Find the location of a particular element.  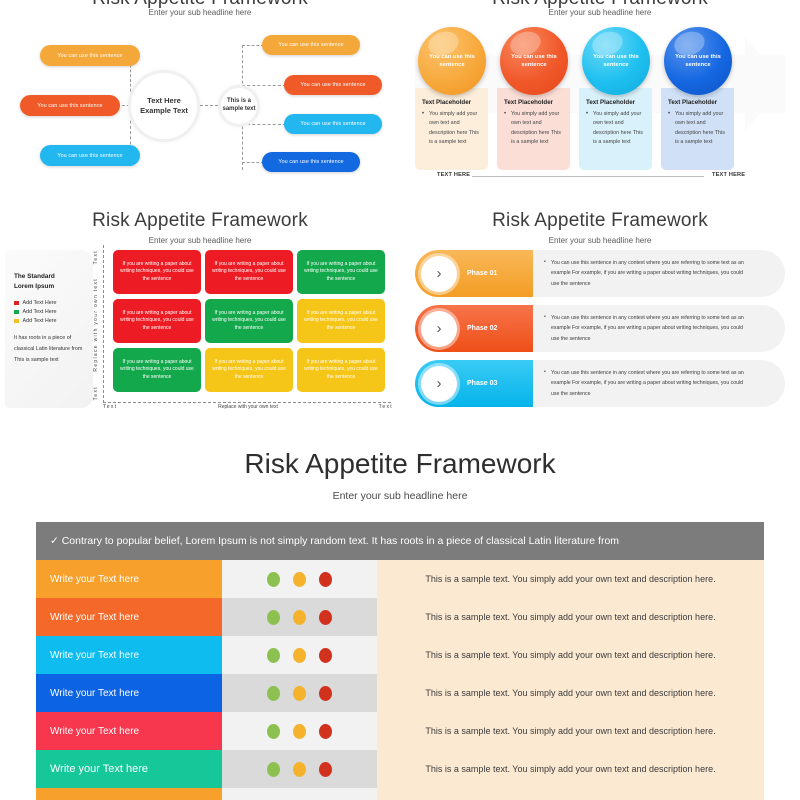

connector-center is located at coordinates (209, 105).